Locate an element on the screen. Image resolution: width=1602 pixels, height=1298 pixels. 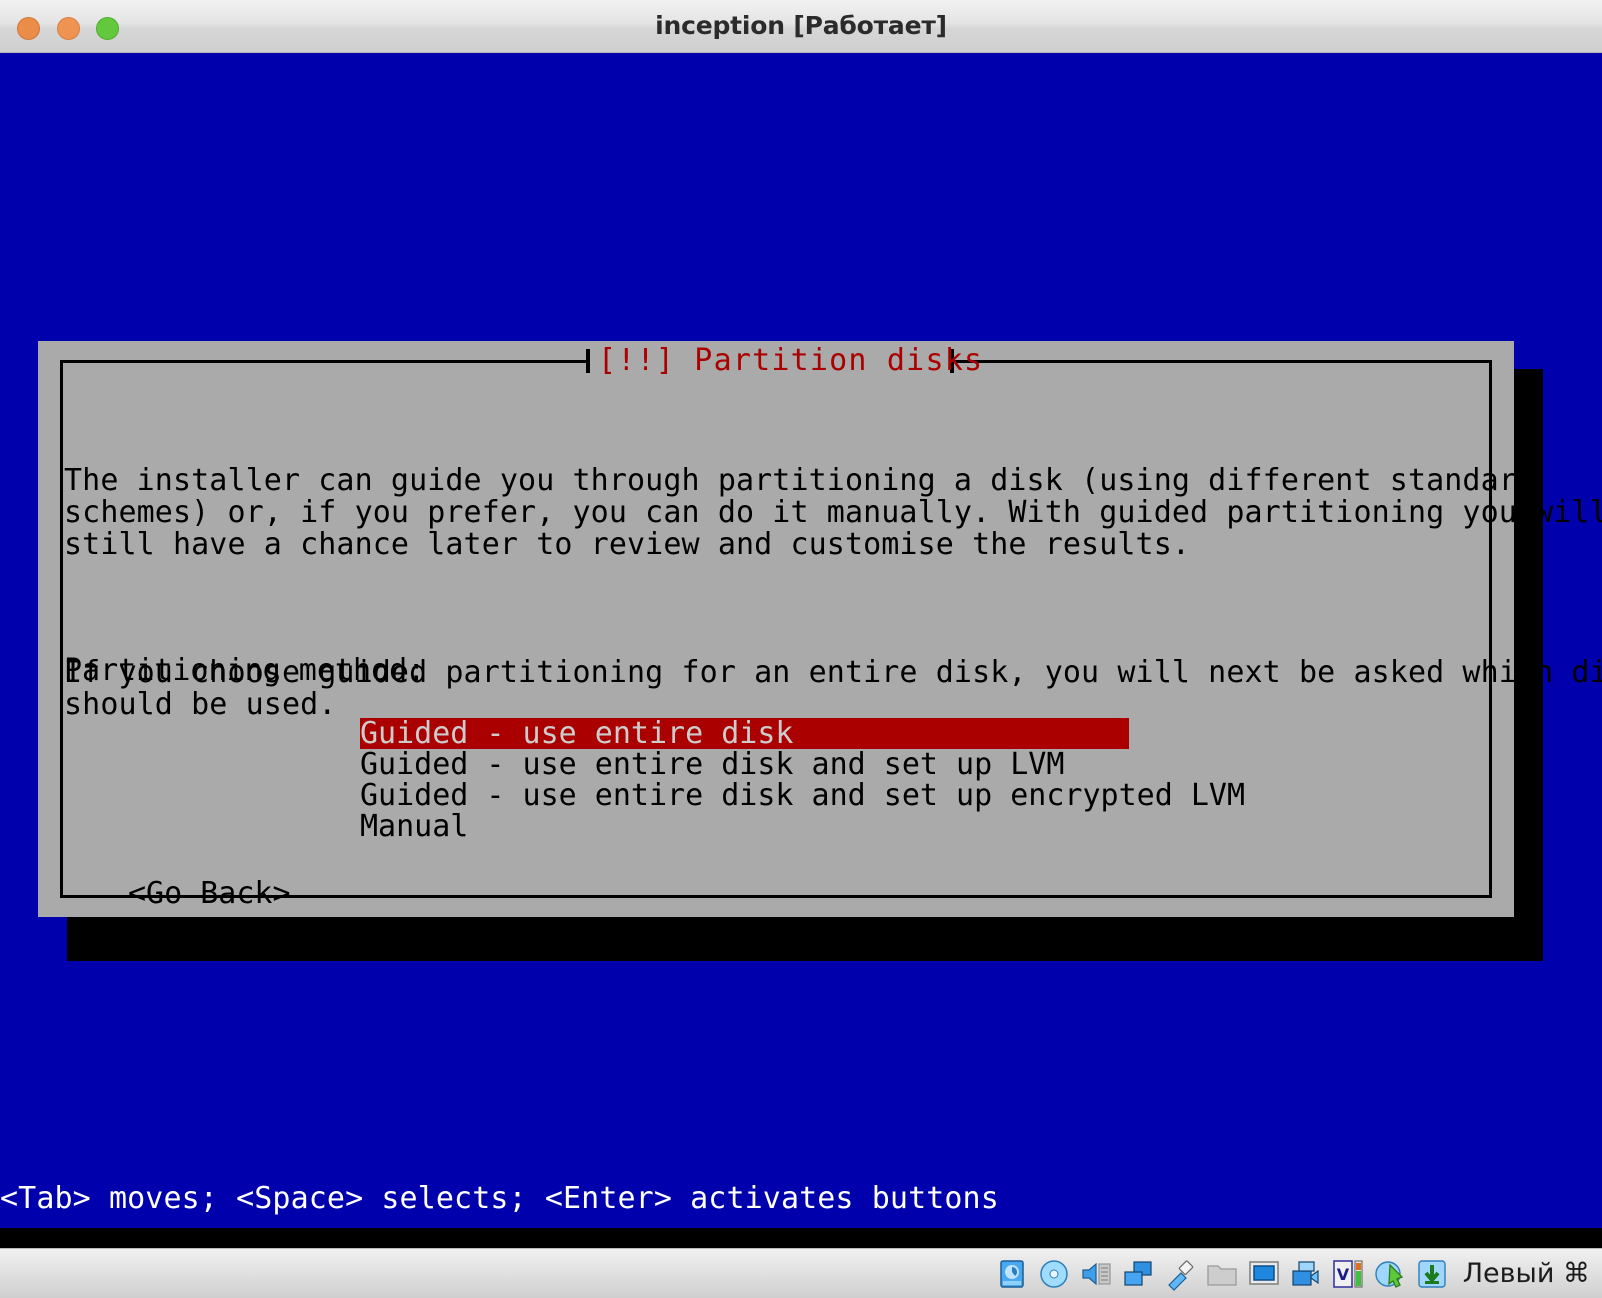
window-title: inception [Работает] is located at coordinates (801, 25).